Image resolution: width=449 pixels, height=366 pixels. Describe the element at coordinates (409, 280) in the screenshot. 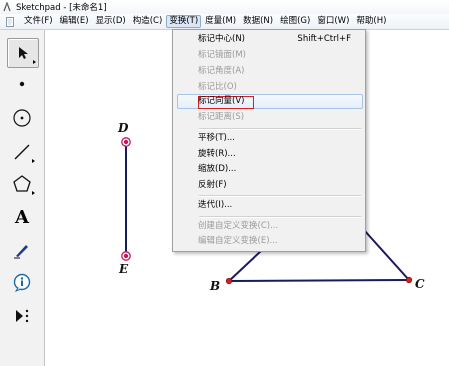

I see `point-c` at that location.